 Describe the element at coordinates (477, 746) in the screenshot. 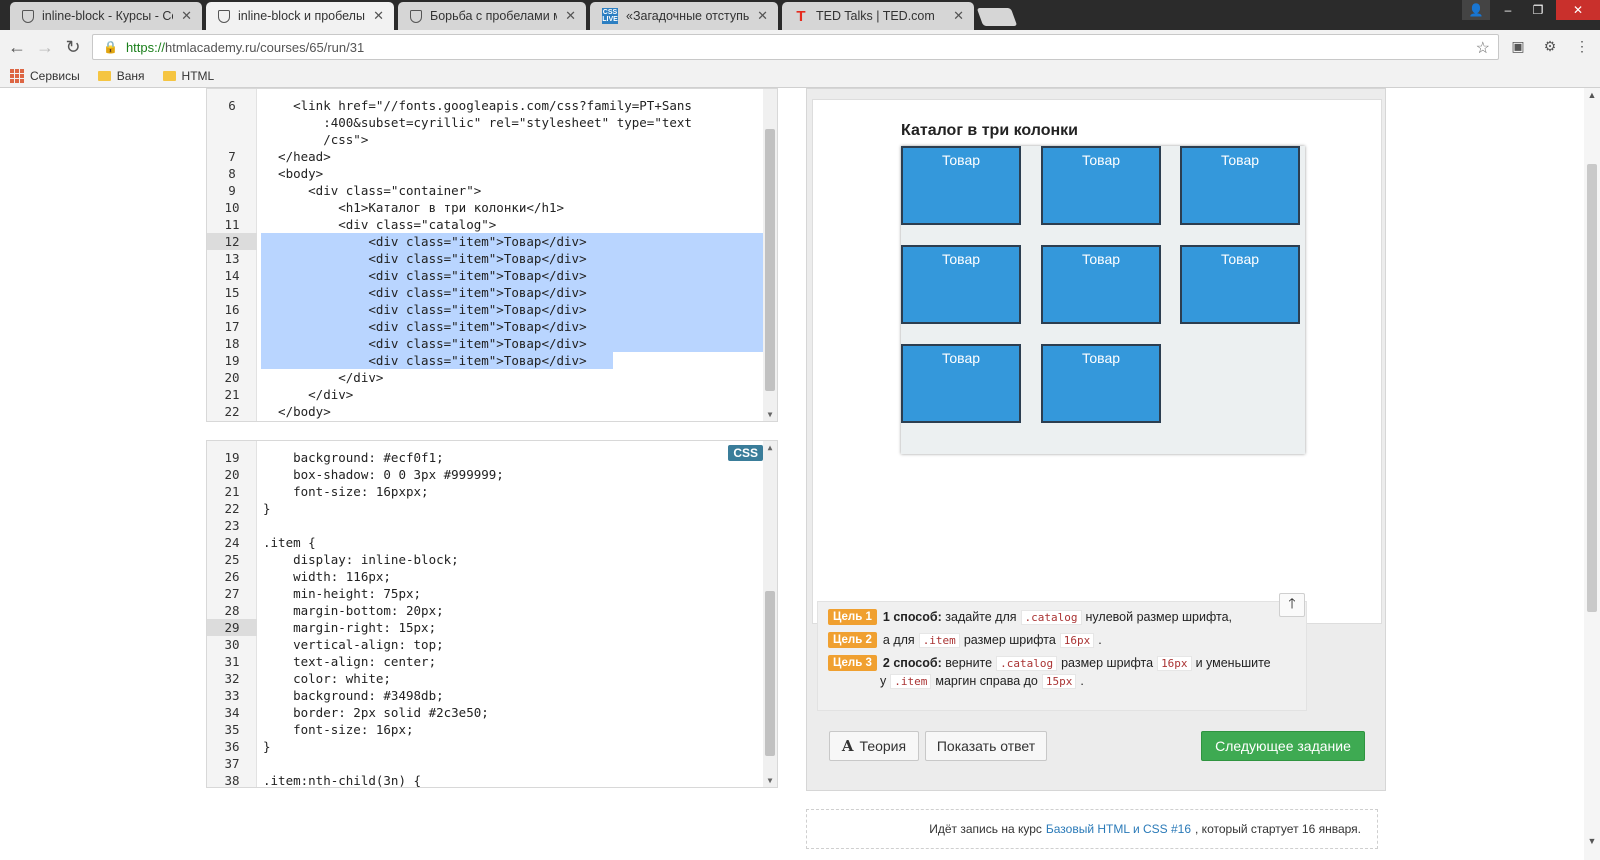

I see `code-line: 36}` at that location.